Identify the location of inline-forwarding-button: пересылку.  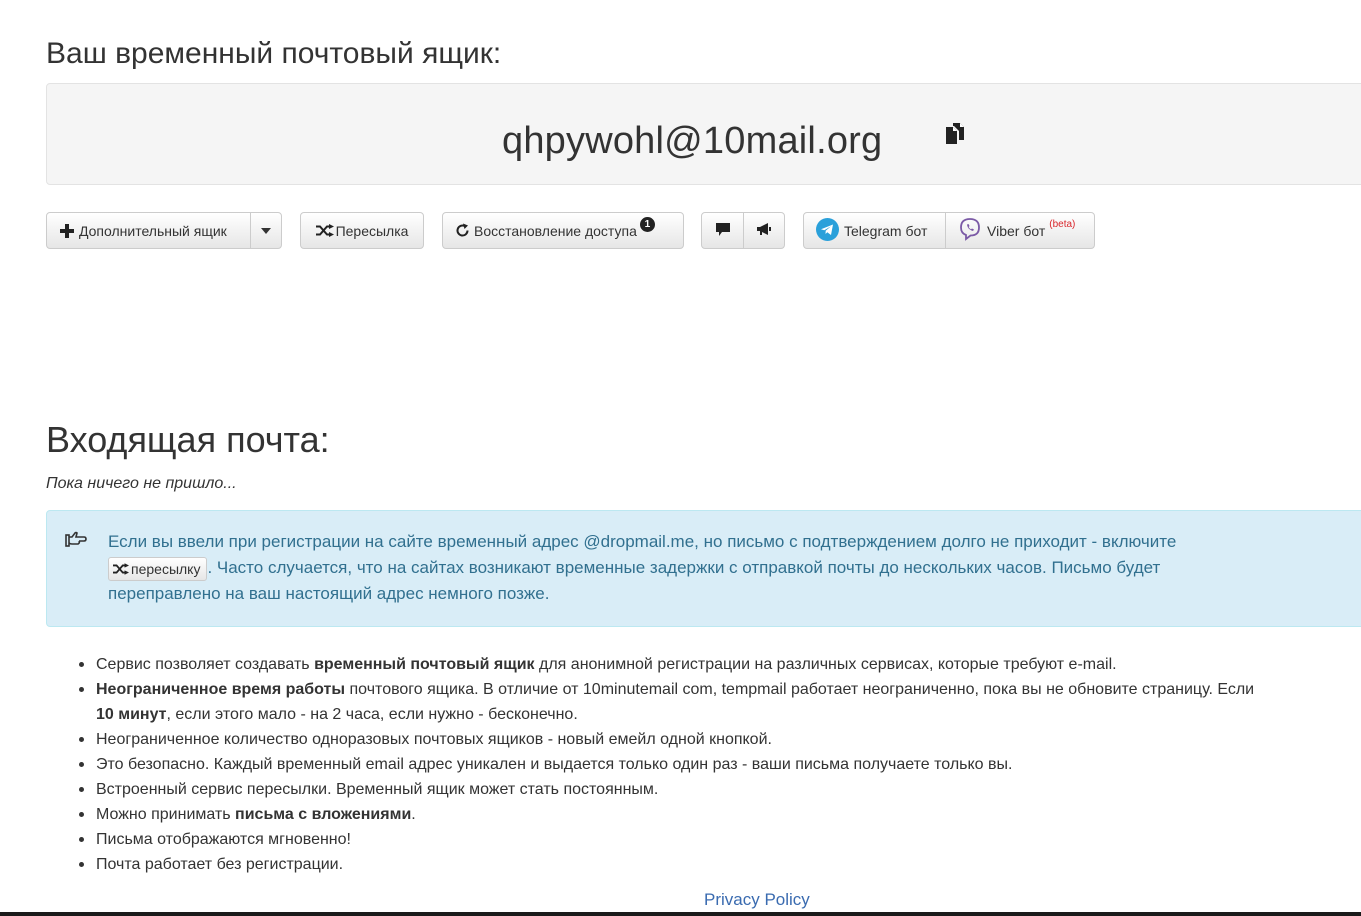
(158, 568).